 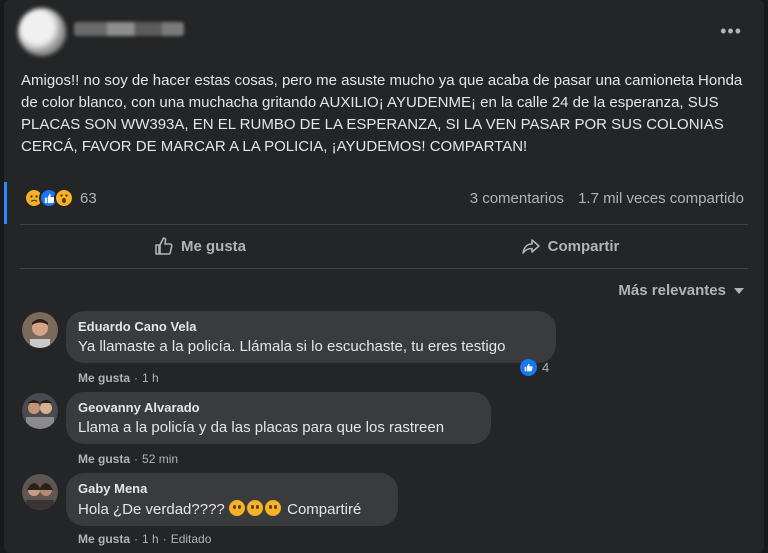 What do you see at coordinates (42, 32) in the screenshot?
I see `author-avatar` at bounding box center [42, 32].